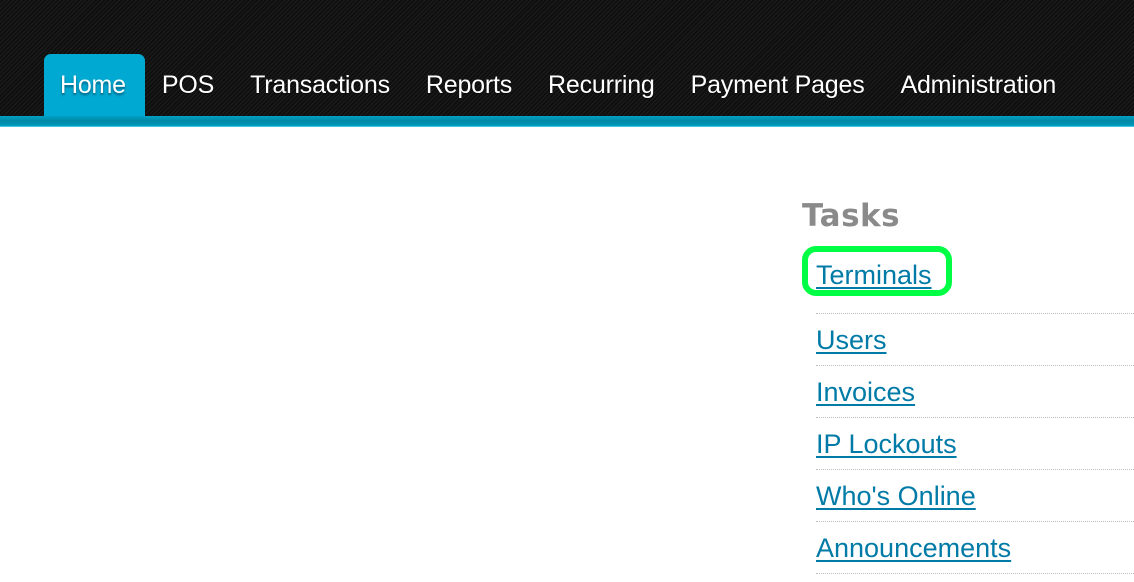 This screenshot has height=582, width=1134. What do you see at coordinates (469, 85) in the screenshot?
I see `nav-tab-reports: Reports` at bounding box center [469, 85].